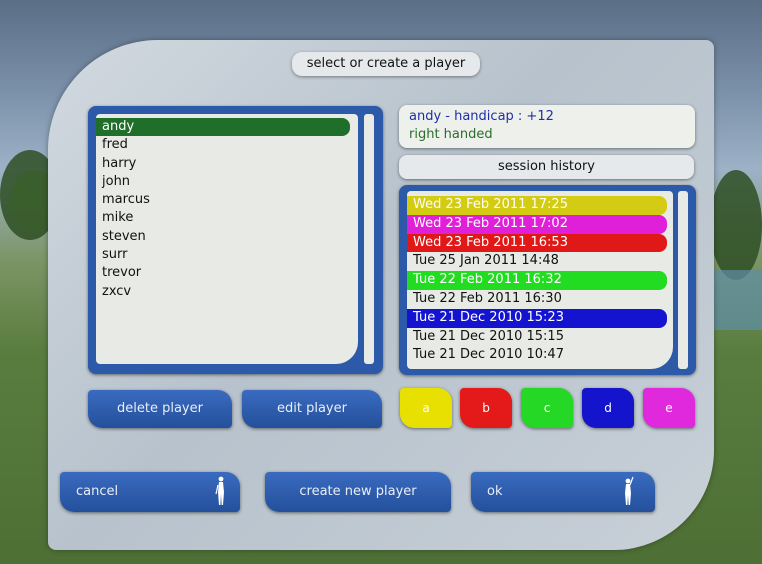 The width and height of the screenshot is (762, 564). What do you see at coordinates (537, 205) in the screenshot?
I see `session-item: Wed 23 Feb 2011 17:25` at bounding box center [537, 205].